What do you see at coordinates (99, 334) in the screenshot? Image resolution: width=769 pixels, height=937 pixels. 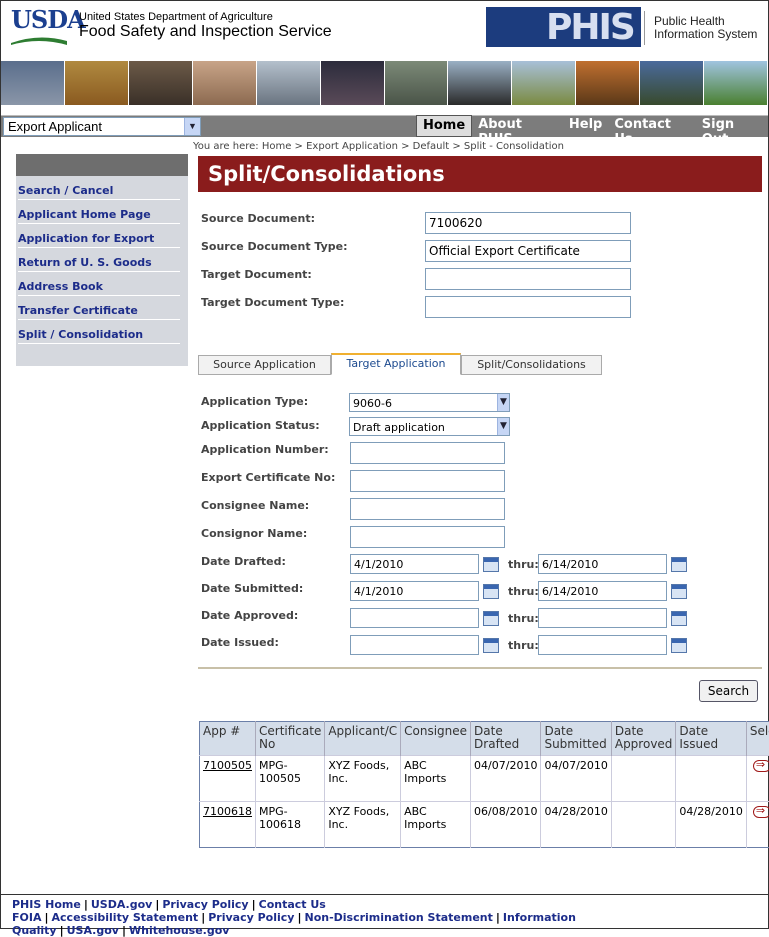 I see `sidebar-item-split-consolidation: Split / Consolidation` at bounding box center [99, 334].